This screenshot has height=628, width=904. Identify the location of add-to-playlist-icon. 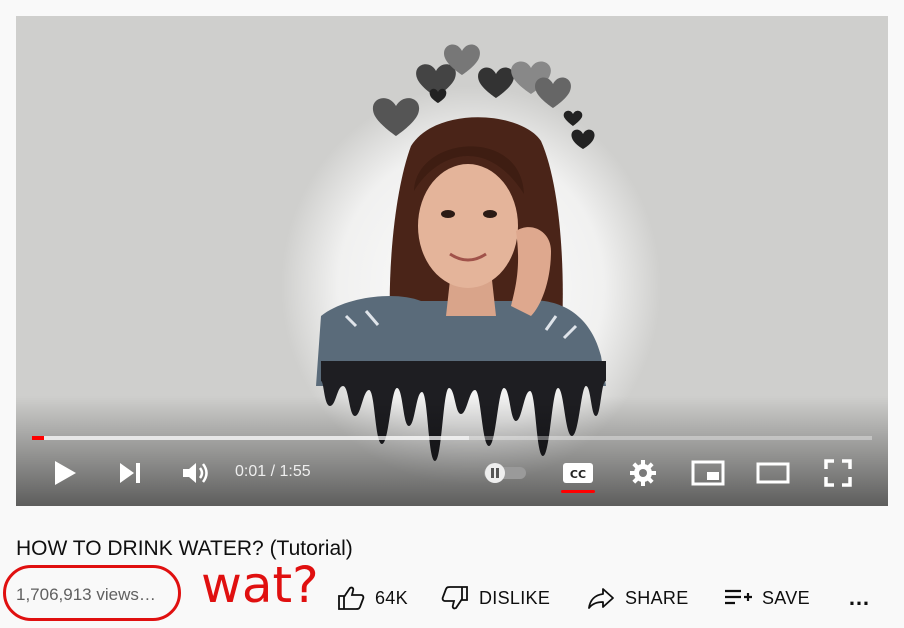
(738, 597).